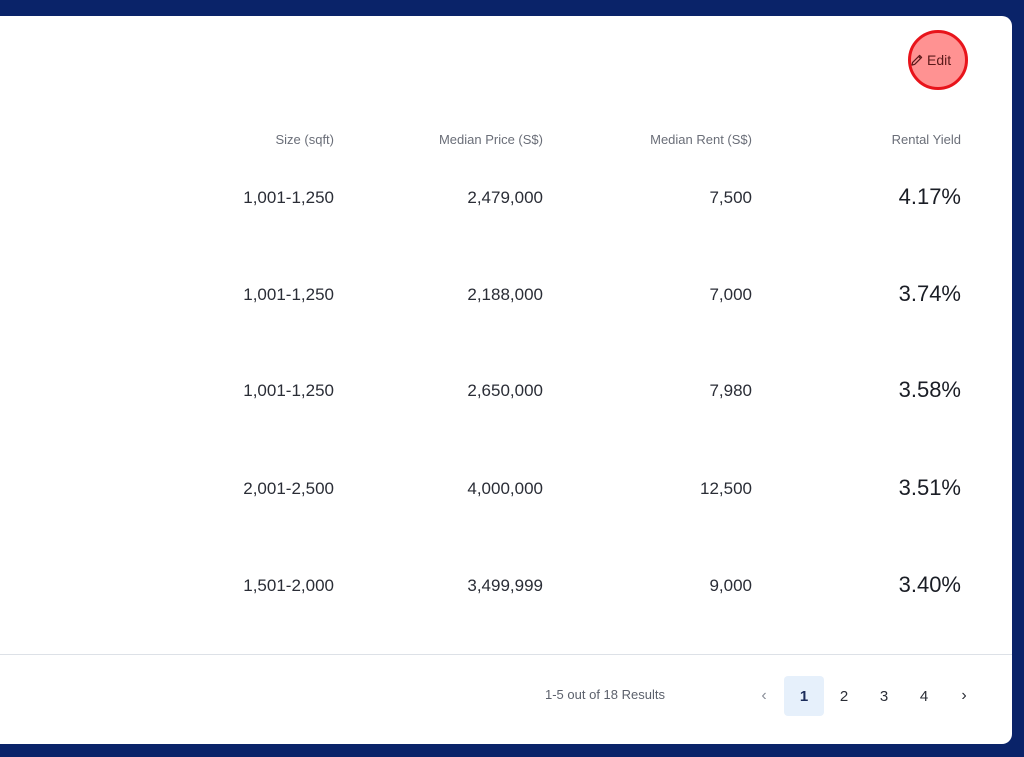 The width and height of the screenshot is (1024, 757). What do you see at coordinates (605, 694) in the screenshot?
I see `results-summary: 1-5 out of 18 Results` at bounding box center [605, 694].